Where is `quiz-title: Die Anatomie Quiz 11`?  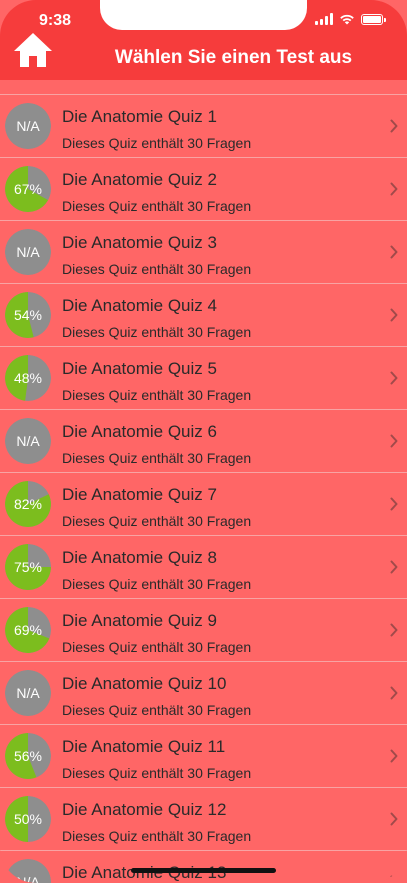
quiz-title: Die Anatomie Quiz 11 is located at coordinates (144, 746).